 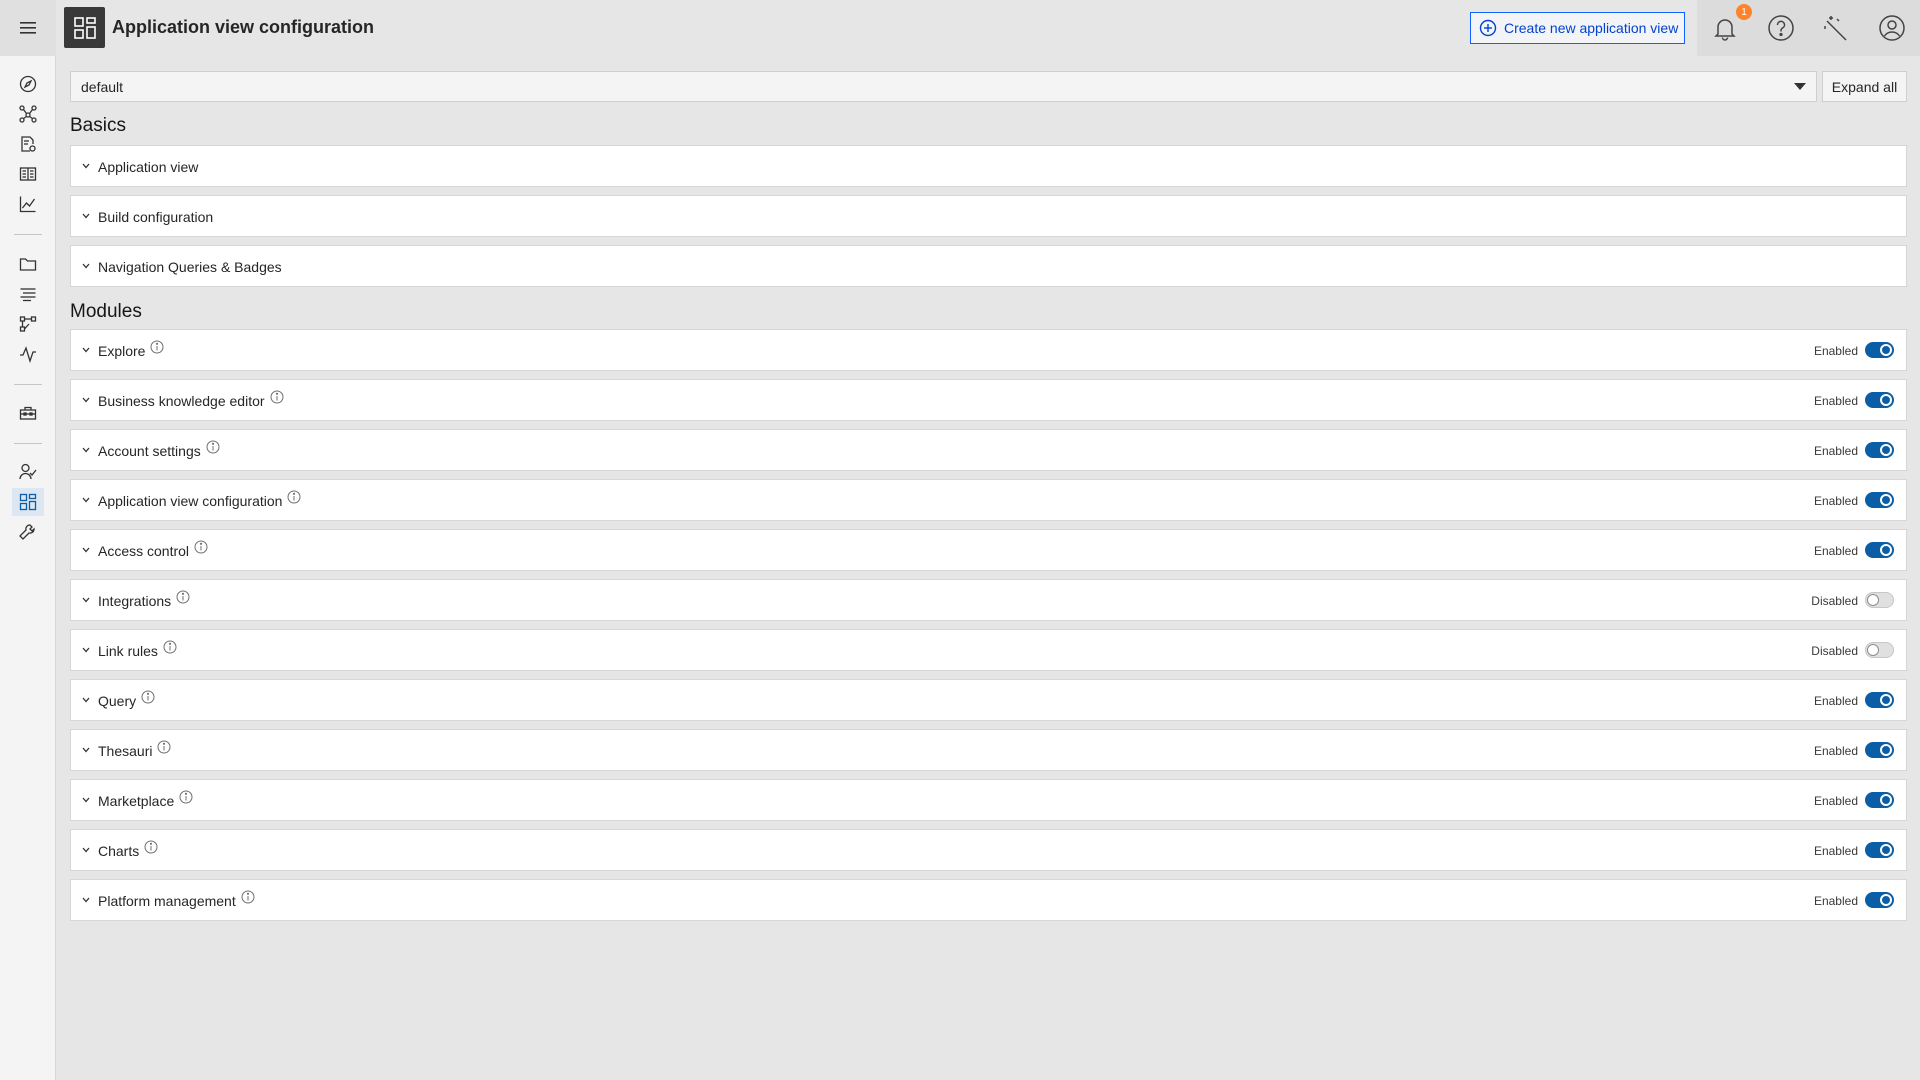 What do you see at coordinates (988, 216) in the screenshot?
I see `accordion-build-configuration: Build configuration` at bounding box center [988, 216].